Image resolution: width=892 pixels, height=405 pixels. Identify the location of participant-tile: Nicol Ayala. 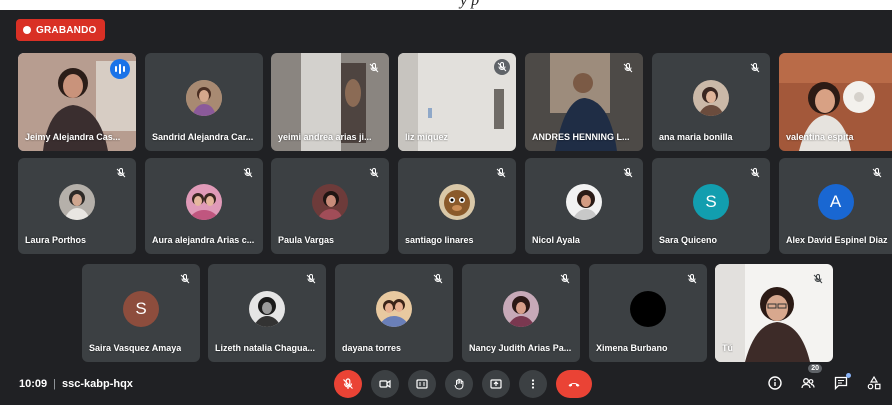
(584, 206).